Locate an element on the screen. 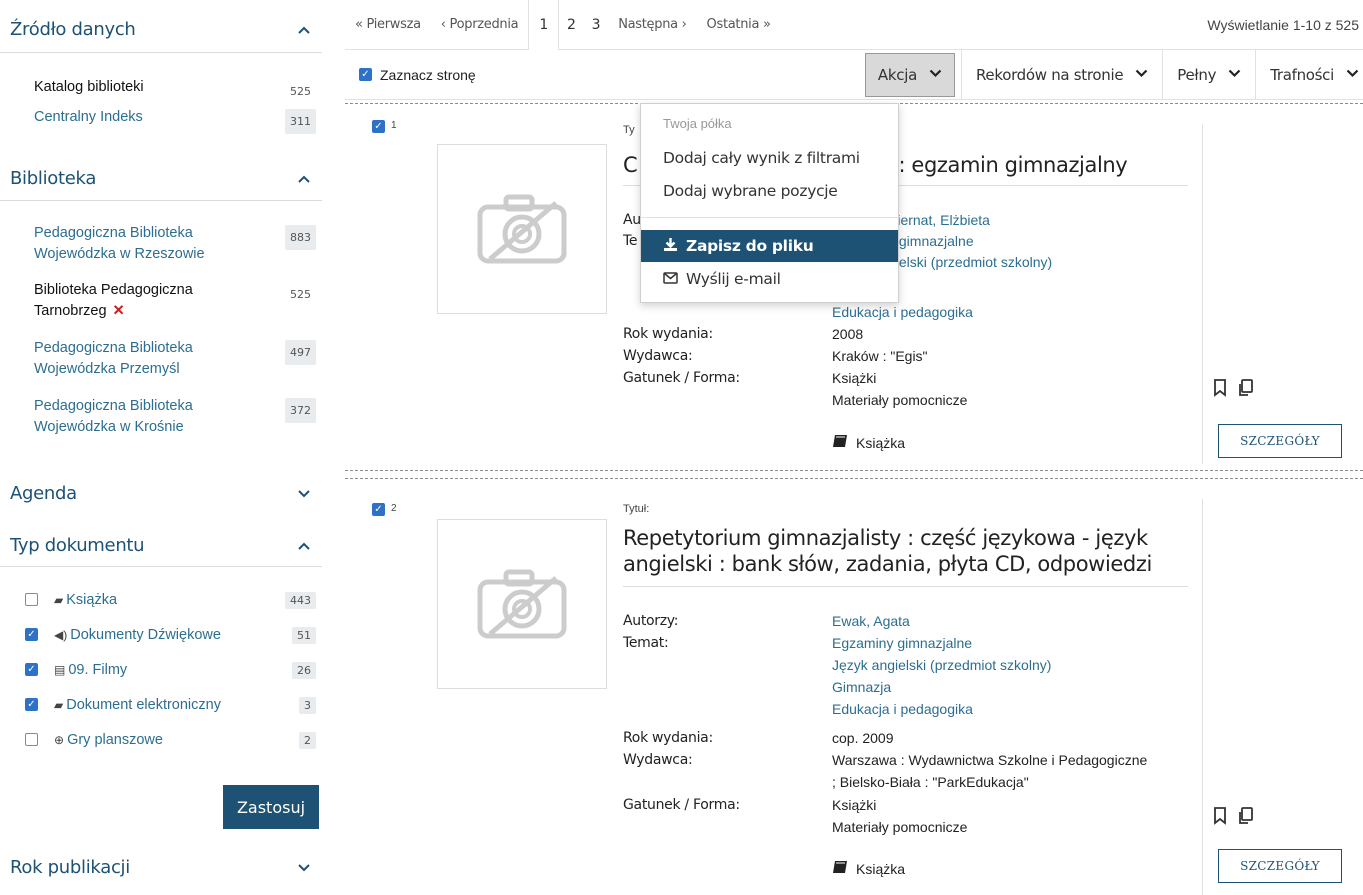  record-select: ✓ 2 is located at coordinates (384, 509).